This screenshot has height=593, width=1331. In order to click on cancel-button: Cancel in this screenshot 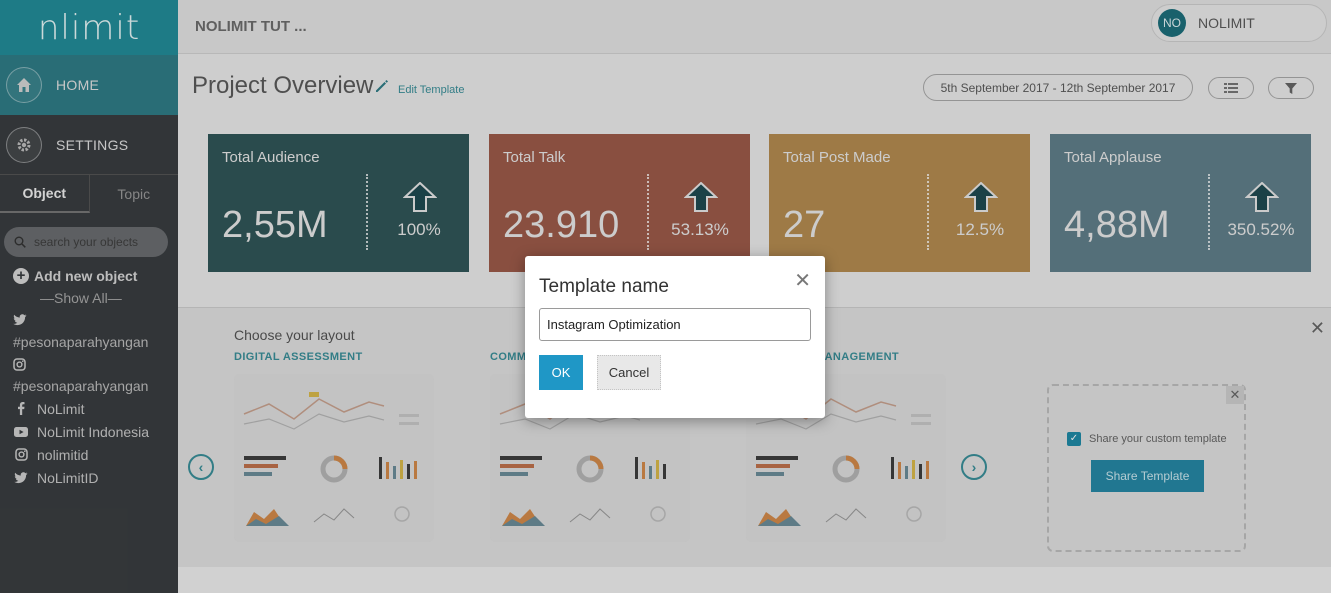, I will do `click(629, 372)`.